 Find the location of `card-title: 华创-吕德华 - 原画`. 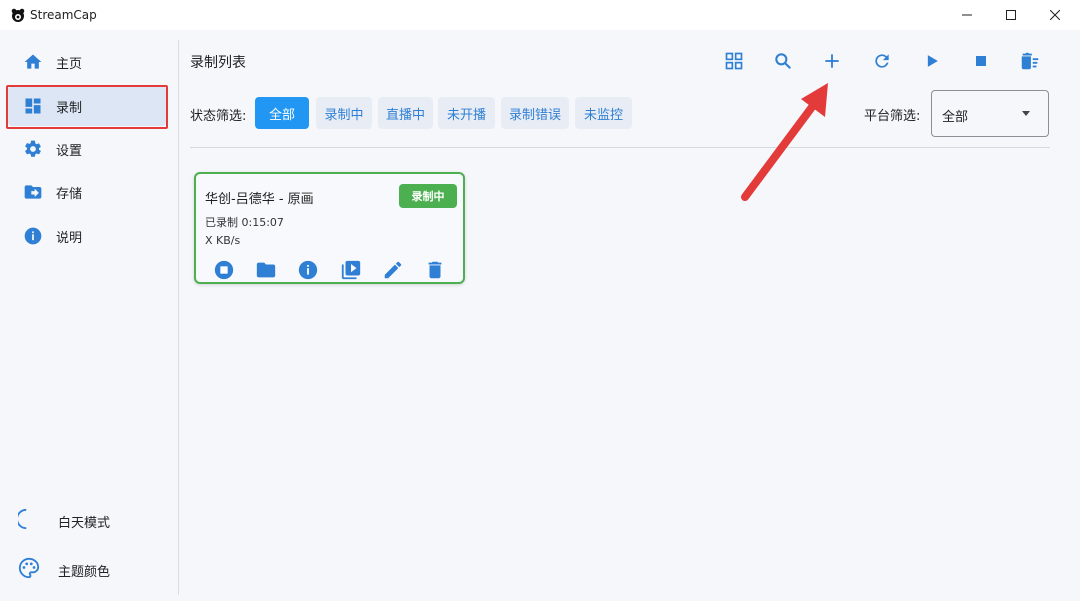

card-title: 华创-吕德华 - 原画 is located at coordinates (259, 199).